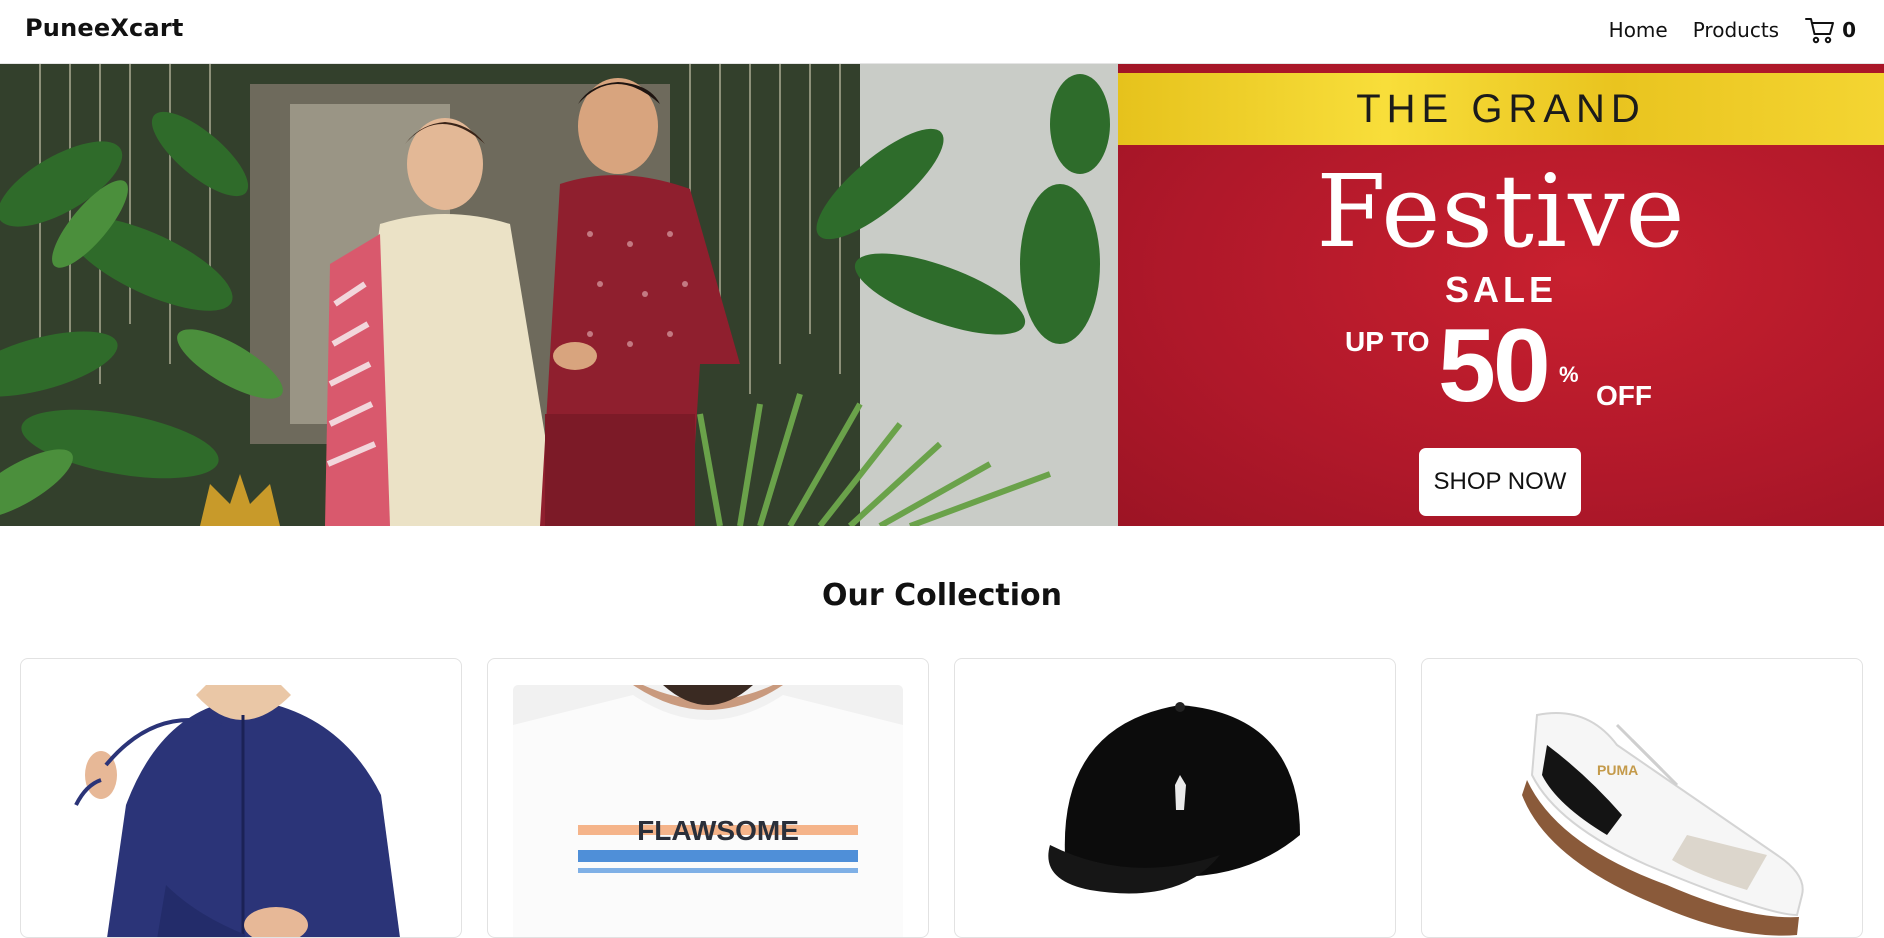 The height and width of the screenshot is (938, 1884). Describe the element at coordinates (1642, 811) in the screenshot. I see `sneaker-image: PUMA` at that location.